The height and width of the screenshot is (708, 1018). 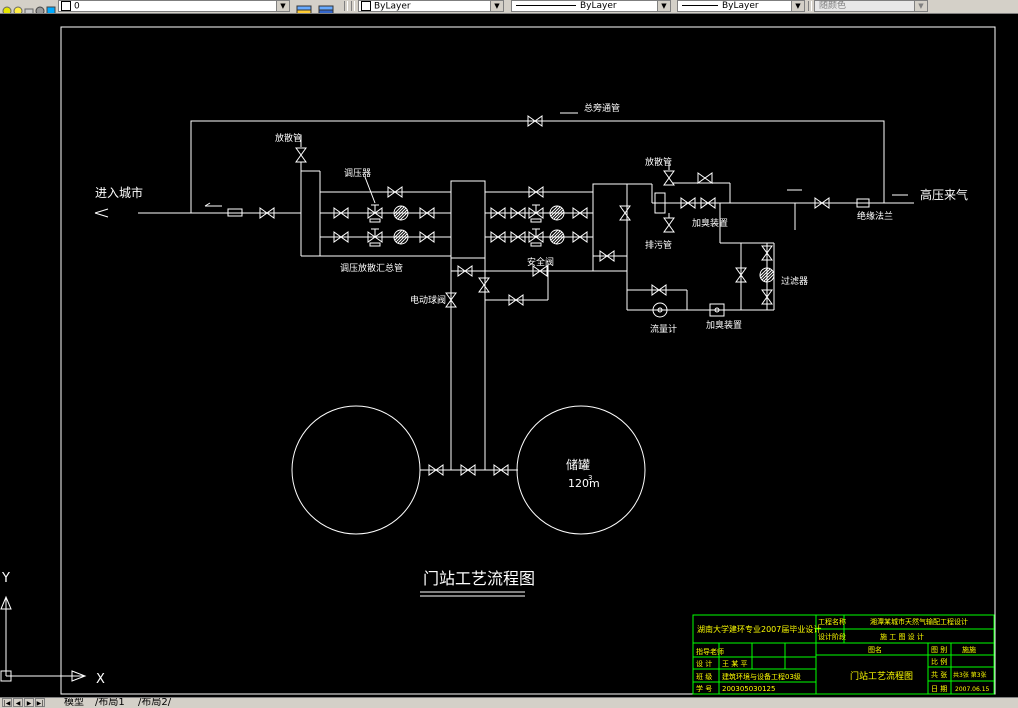 What do you see at coordinates (509, 7) in the screenshot?
I see `properties-toolbar: 0 ▼ ByLayer ▼ ByLayer ▼ ByLayer ▼ 随颜色 ▼` at bounding box center [509, 7].